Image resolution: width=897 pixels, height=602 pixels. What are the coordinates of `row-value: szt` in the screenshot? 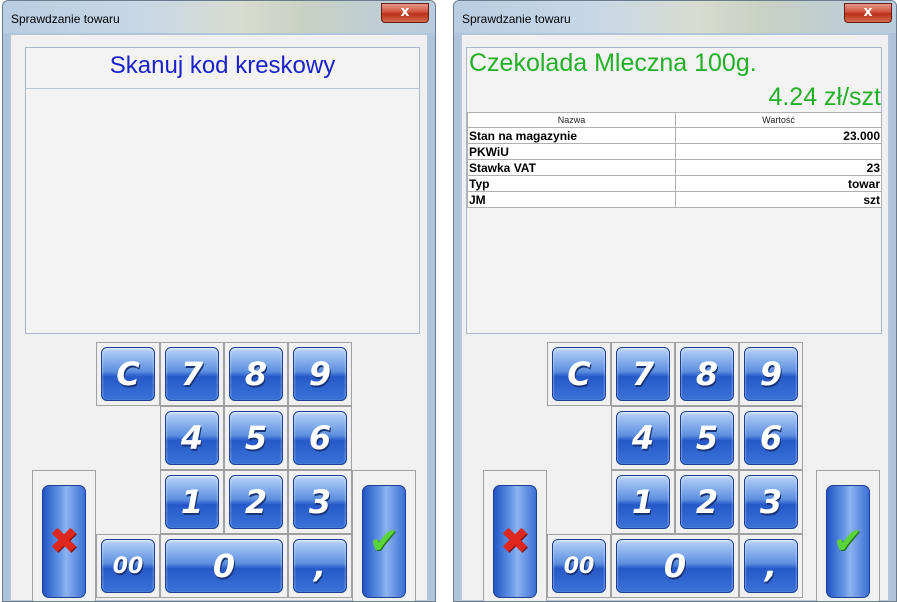 It's located at (778, 199).